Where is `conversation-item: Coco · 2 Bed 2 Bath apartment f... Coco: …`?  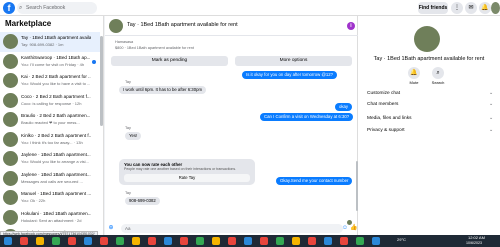
conversation-item: Coco · 2 Bed 2 Bath apartment f... Coco: … is located at coordinates (50, 101).